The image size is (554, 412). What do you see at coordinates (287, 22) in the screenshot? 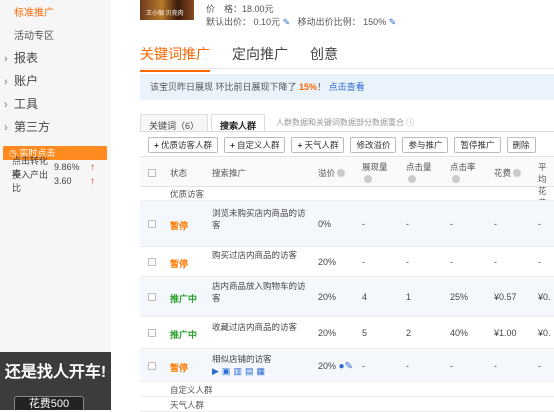
I see `edit-default-bid-icon: ✎` at bounding box center [287, 22].